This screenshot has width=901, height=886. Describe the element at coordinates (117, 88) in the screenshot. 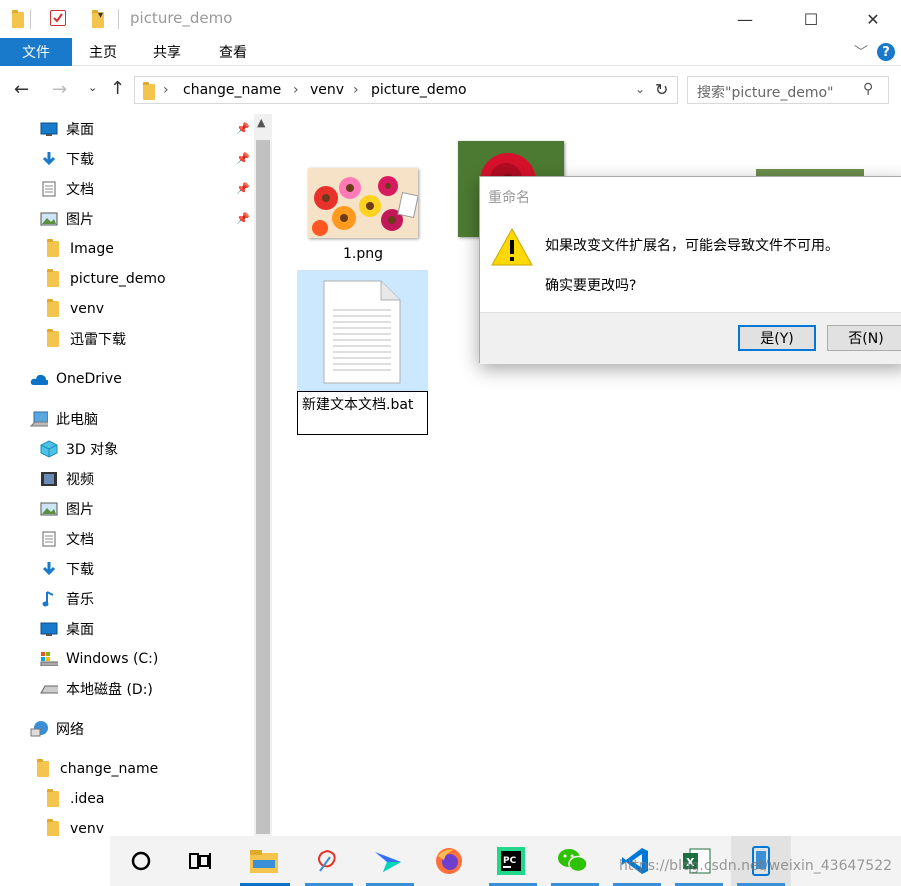

I see `up-icon: ↑` at that location.